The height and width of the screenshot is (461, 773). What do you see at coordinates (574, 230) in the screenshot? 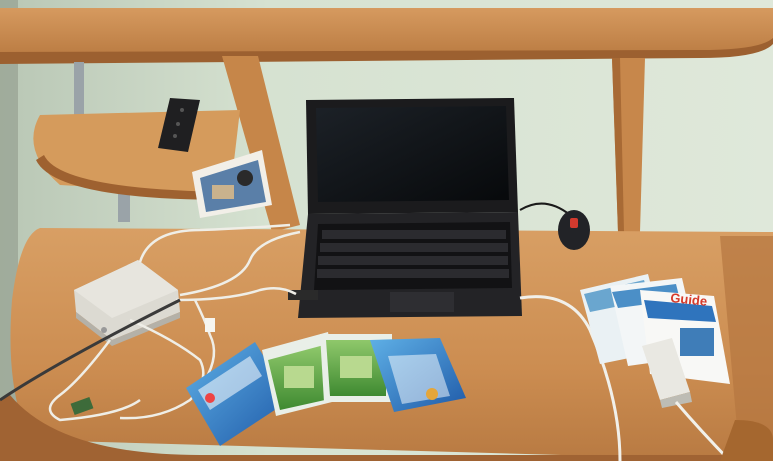
I see `mouse` at bounding box center [574, 230].